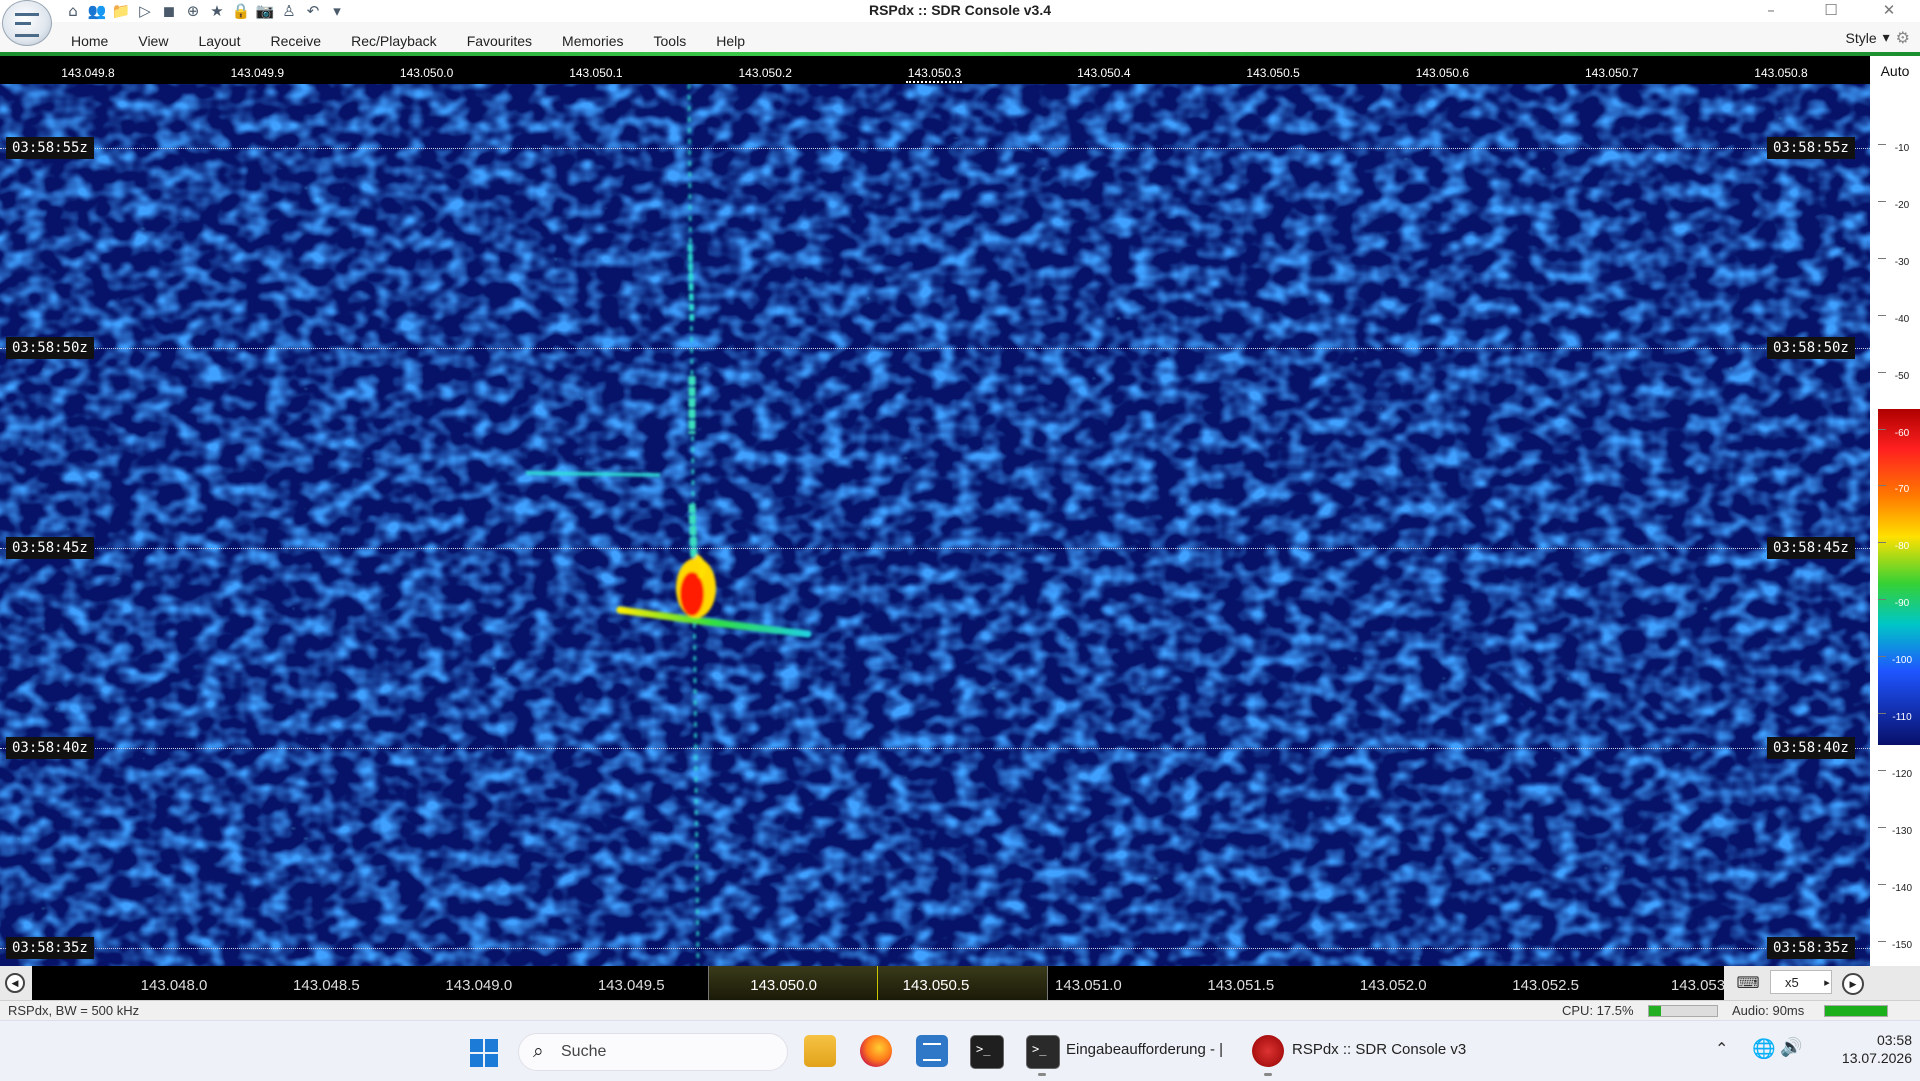 The image size is (1920, 1081). What do you see at coordinates (1442, 73) in the screenshot?
I see `top-ruler-tick: 143.050.6` at bounding box center [1442, 73].